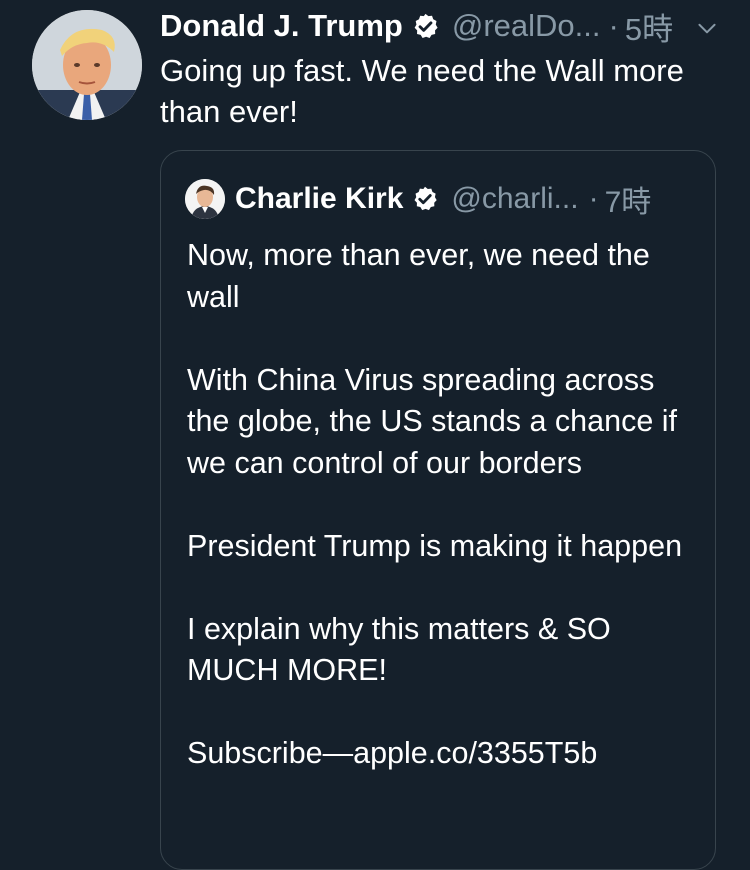  Describe the element at coordinates (392, 753) in the screenshot. I see `quoted-tweet-paragraph: Subscribe—apple.co/3355T5b` at that location.